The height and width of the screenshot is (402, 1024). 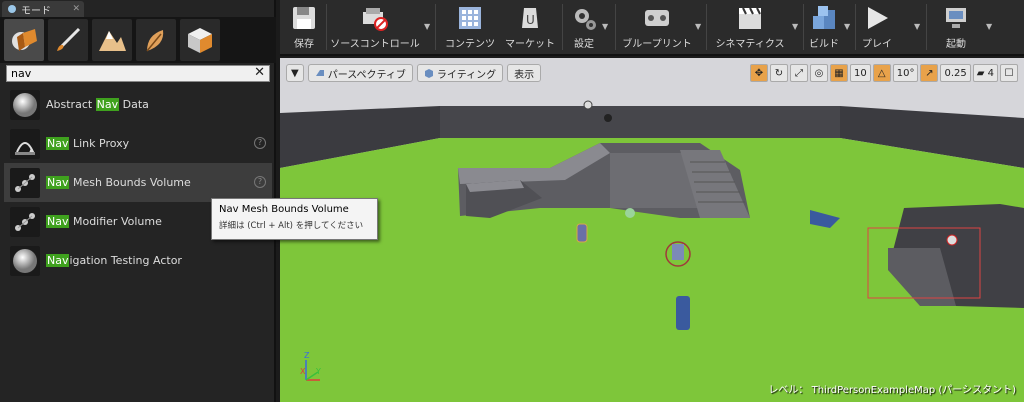 What do you see at coordinates (824, 17) in the screenshot?
I see `build-blocks-icon` at bounding box center [824, 17].